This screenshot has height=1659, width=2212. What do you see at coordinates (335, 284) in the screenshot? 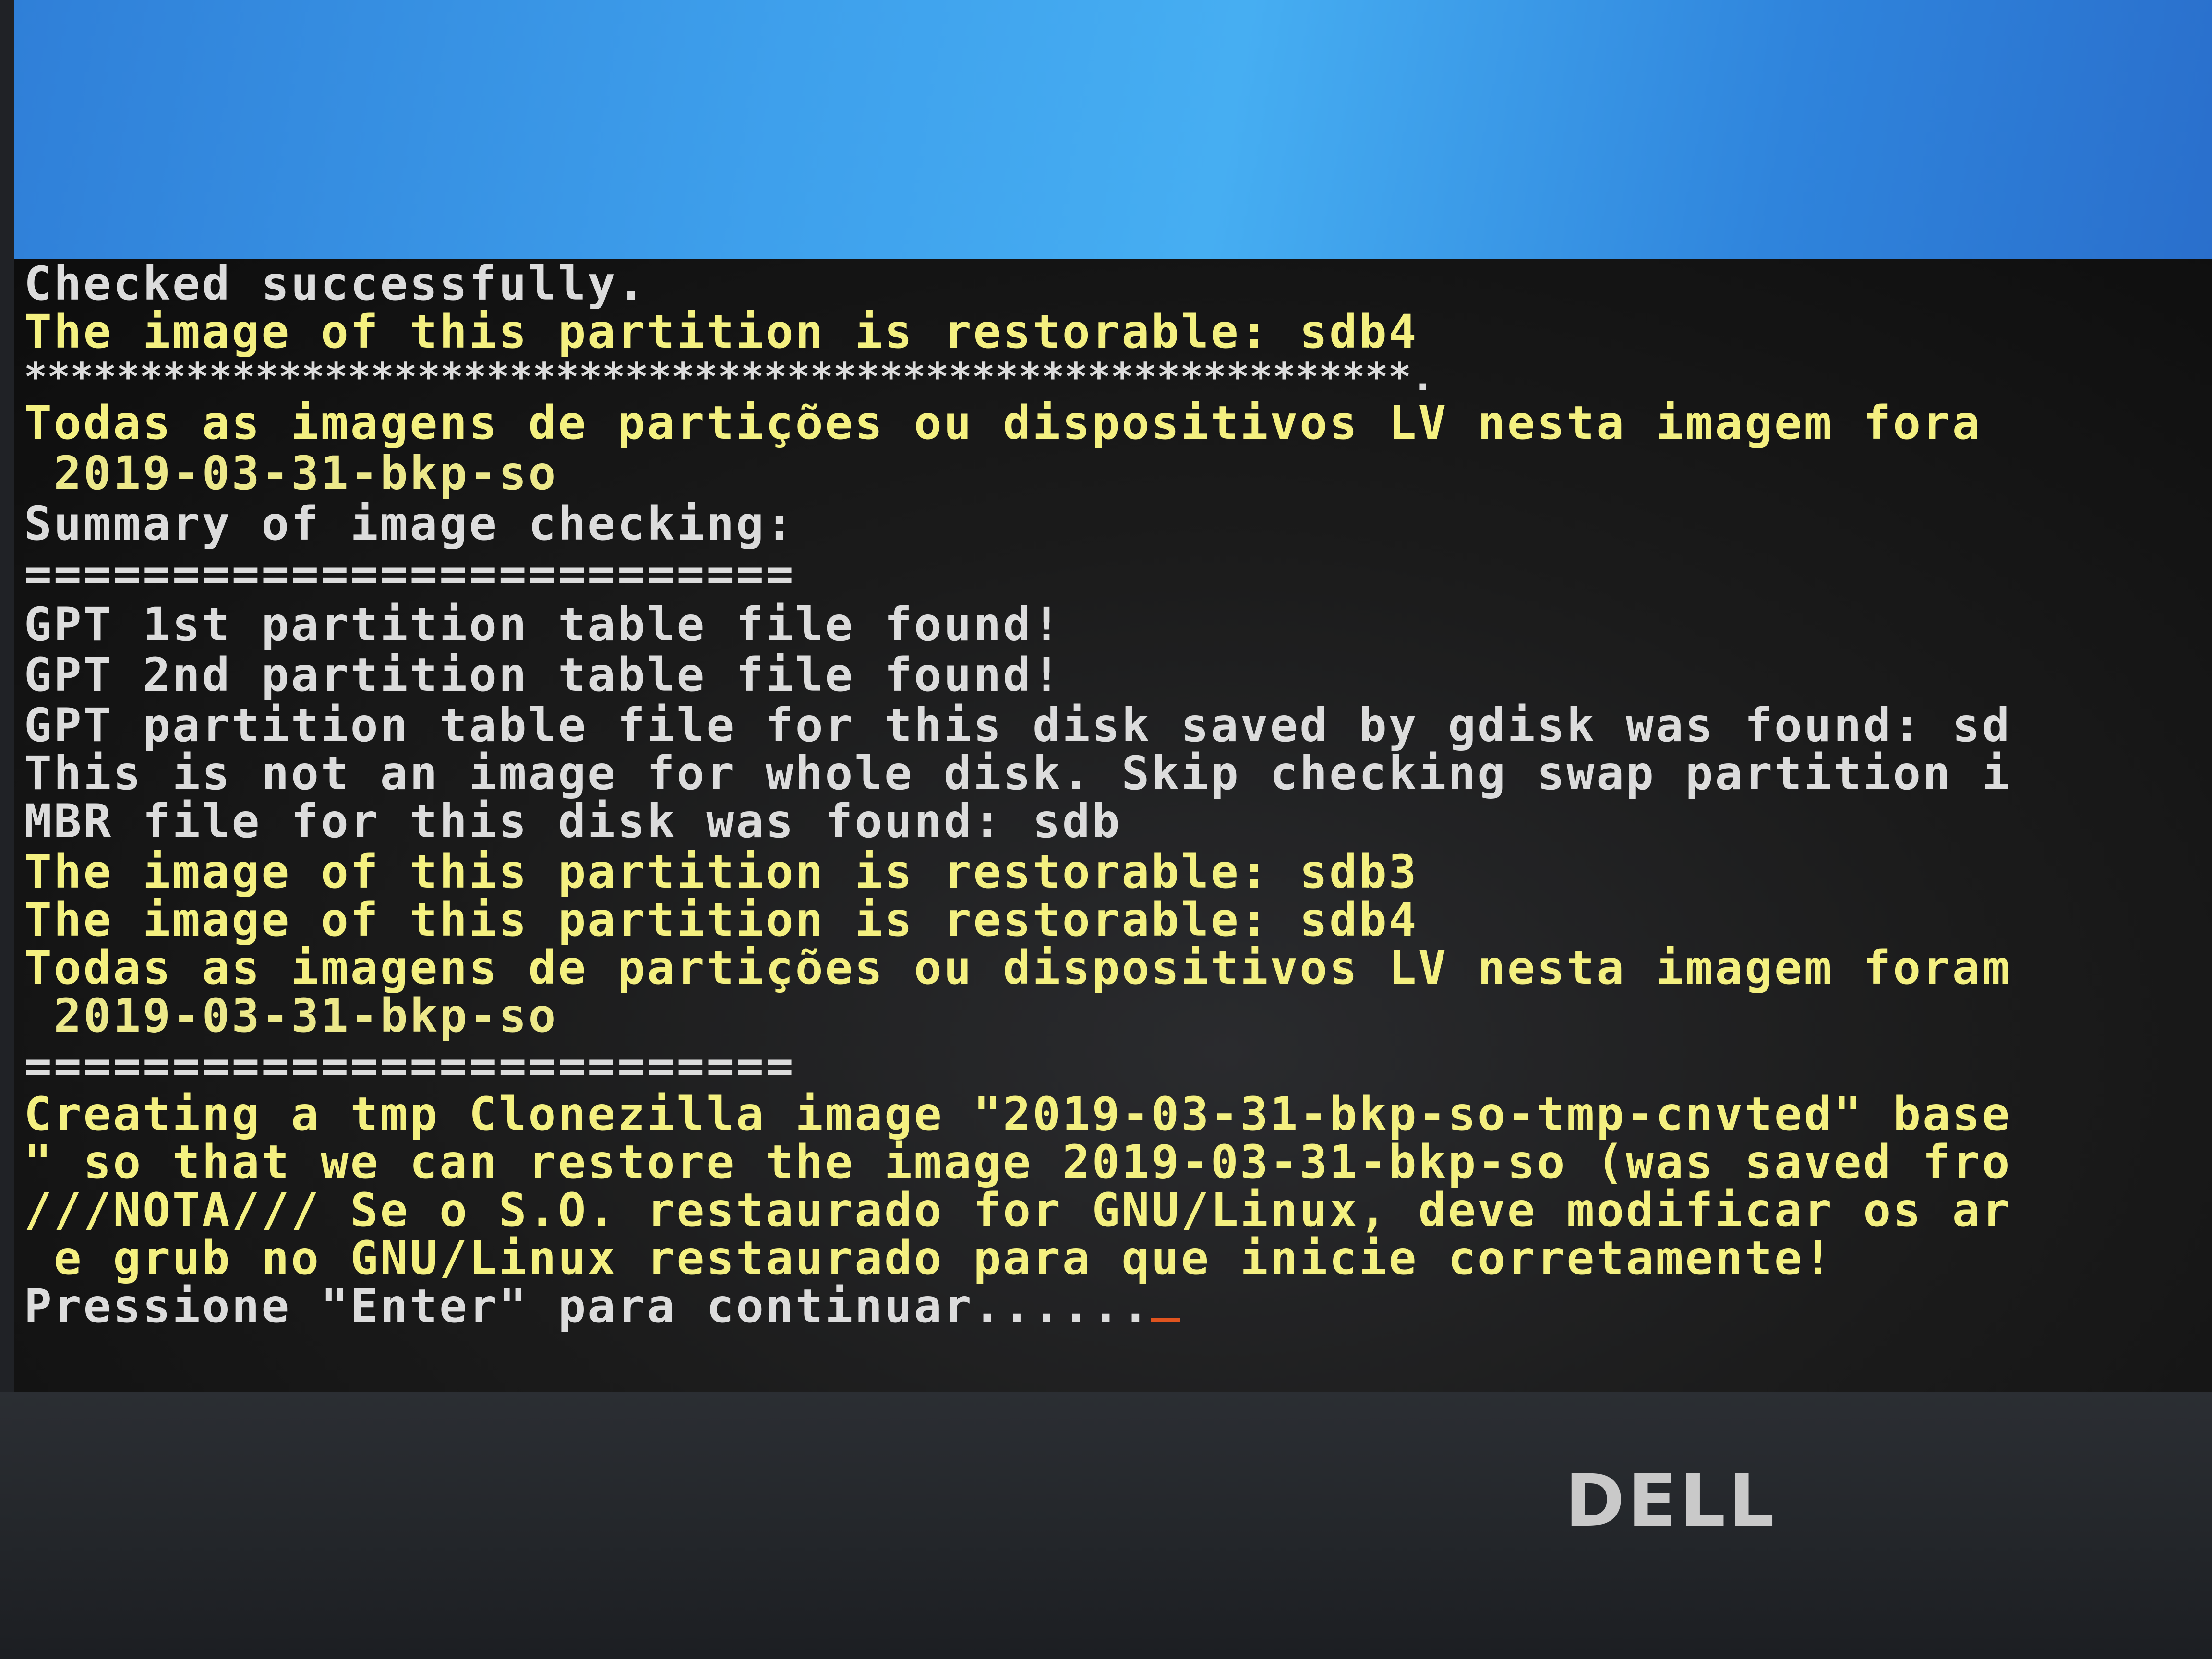
I see `terminal-line: Checked successfully.` at bounding box center [335, 284].